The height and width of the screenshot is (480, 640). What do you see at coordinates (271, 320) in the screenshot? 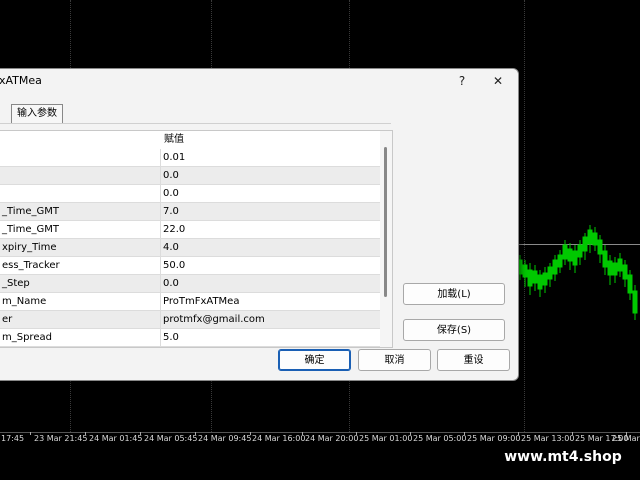
I see `param-value: protmfx@gmail.com` at bounding box center [271, 320].